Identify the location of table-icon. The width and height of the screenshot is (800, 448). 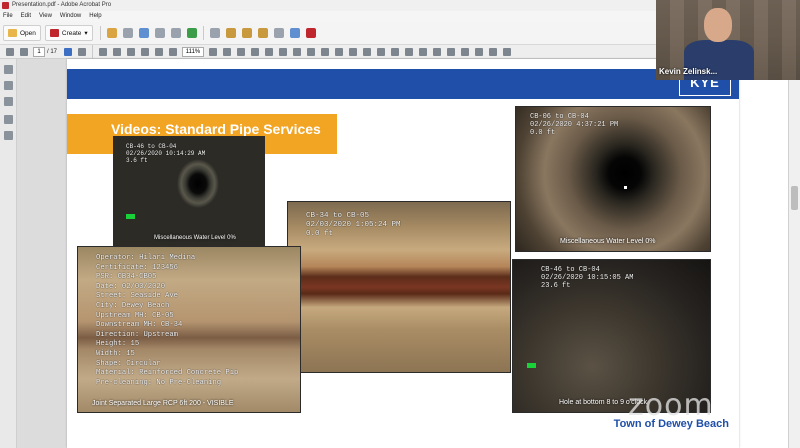
(381, 51).